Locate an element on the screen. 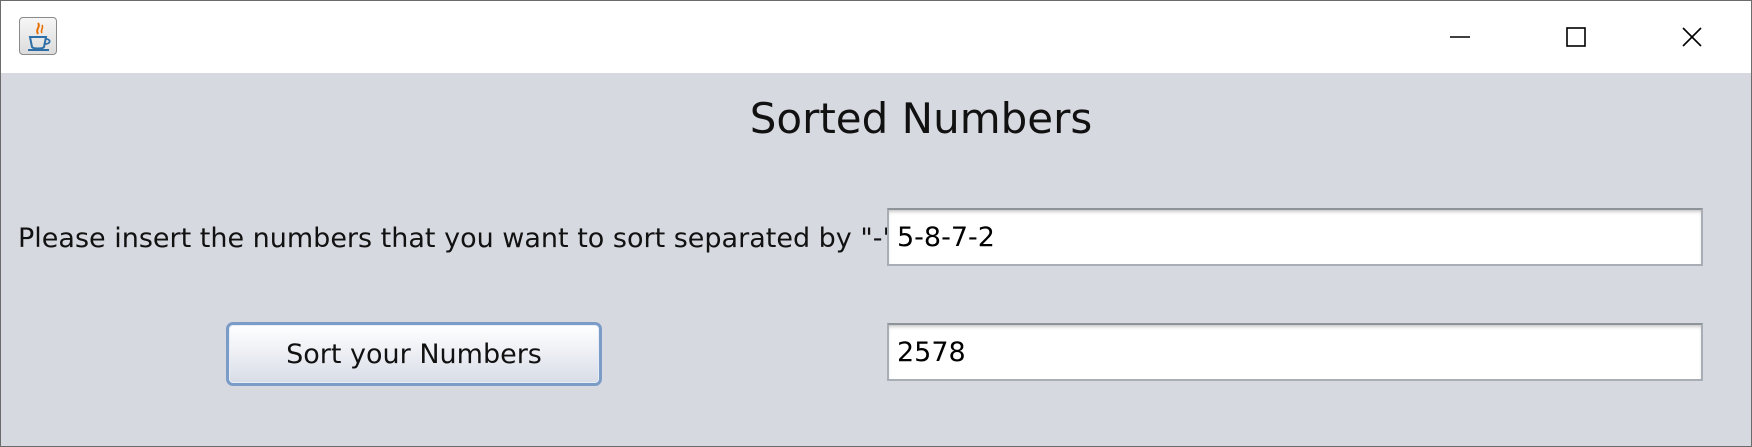  sorted-result-field is located at coordinates (1295, 352).